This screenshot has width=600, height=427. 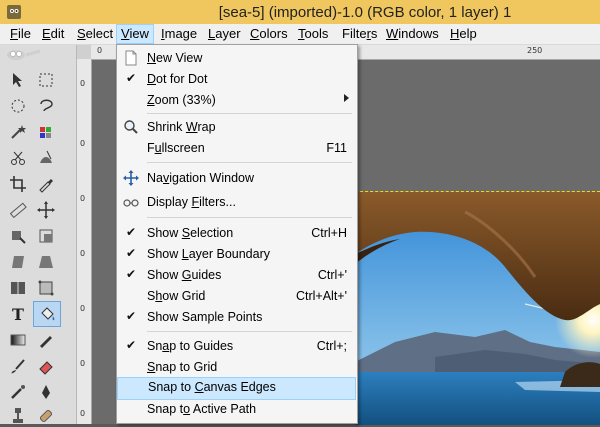 What do you see at coordinates (237, 58) in the screenshot?
I see `menu-item-new-view: New View` at bounding box center [237, 58].